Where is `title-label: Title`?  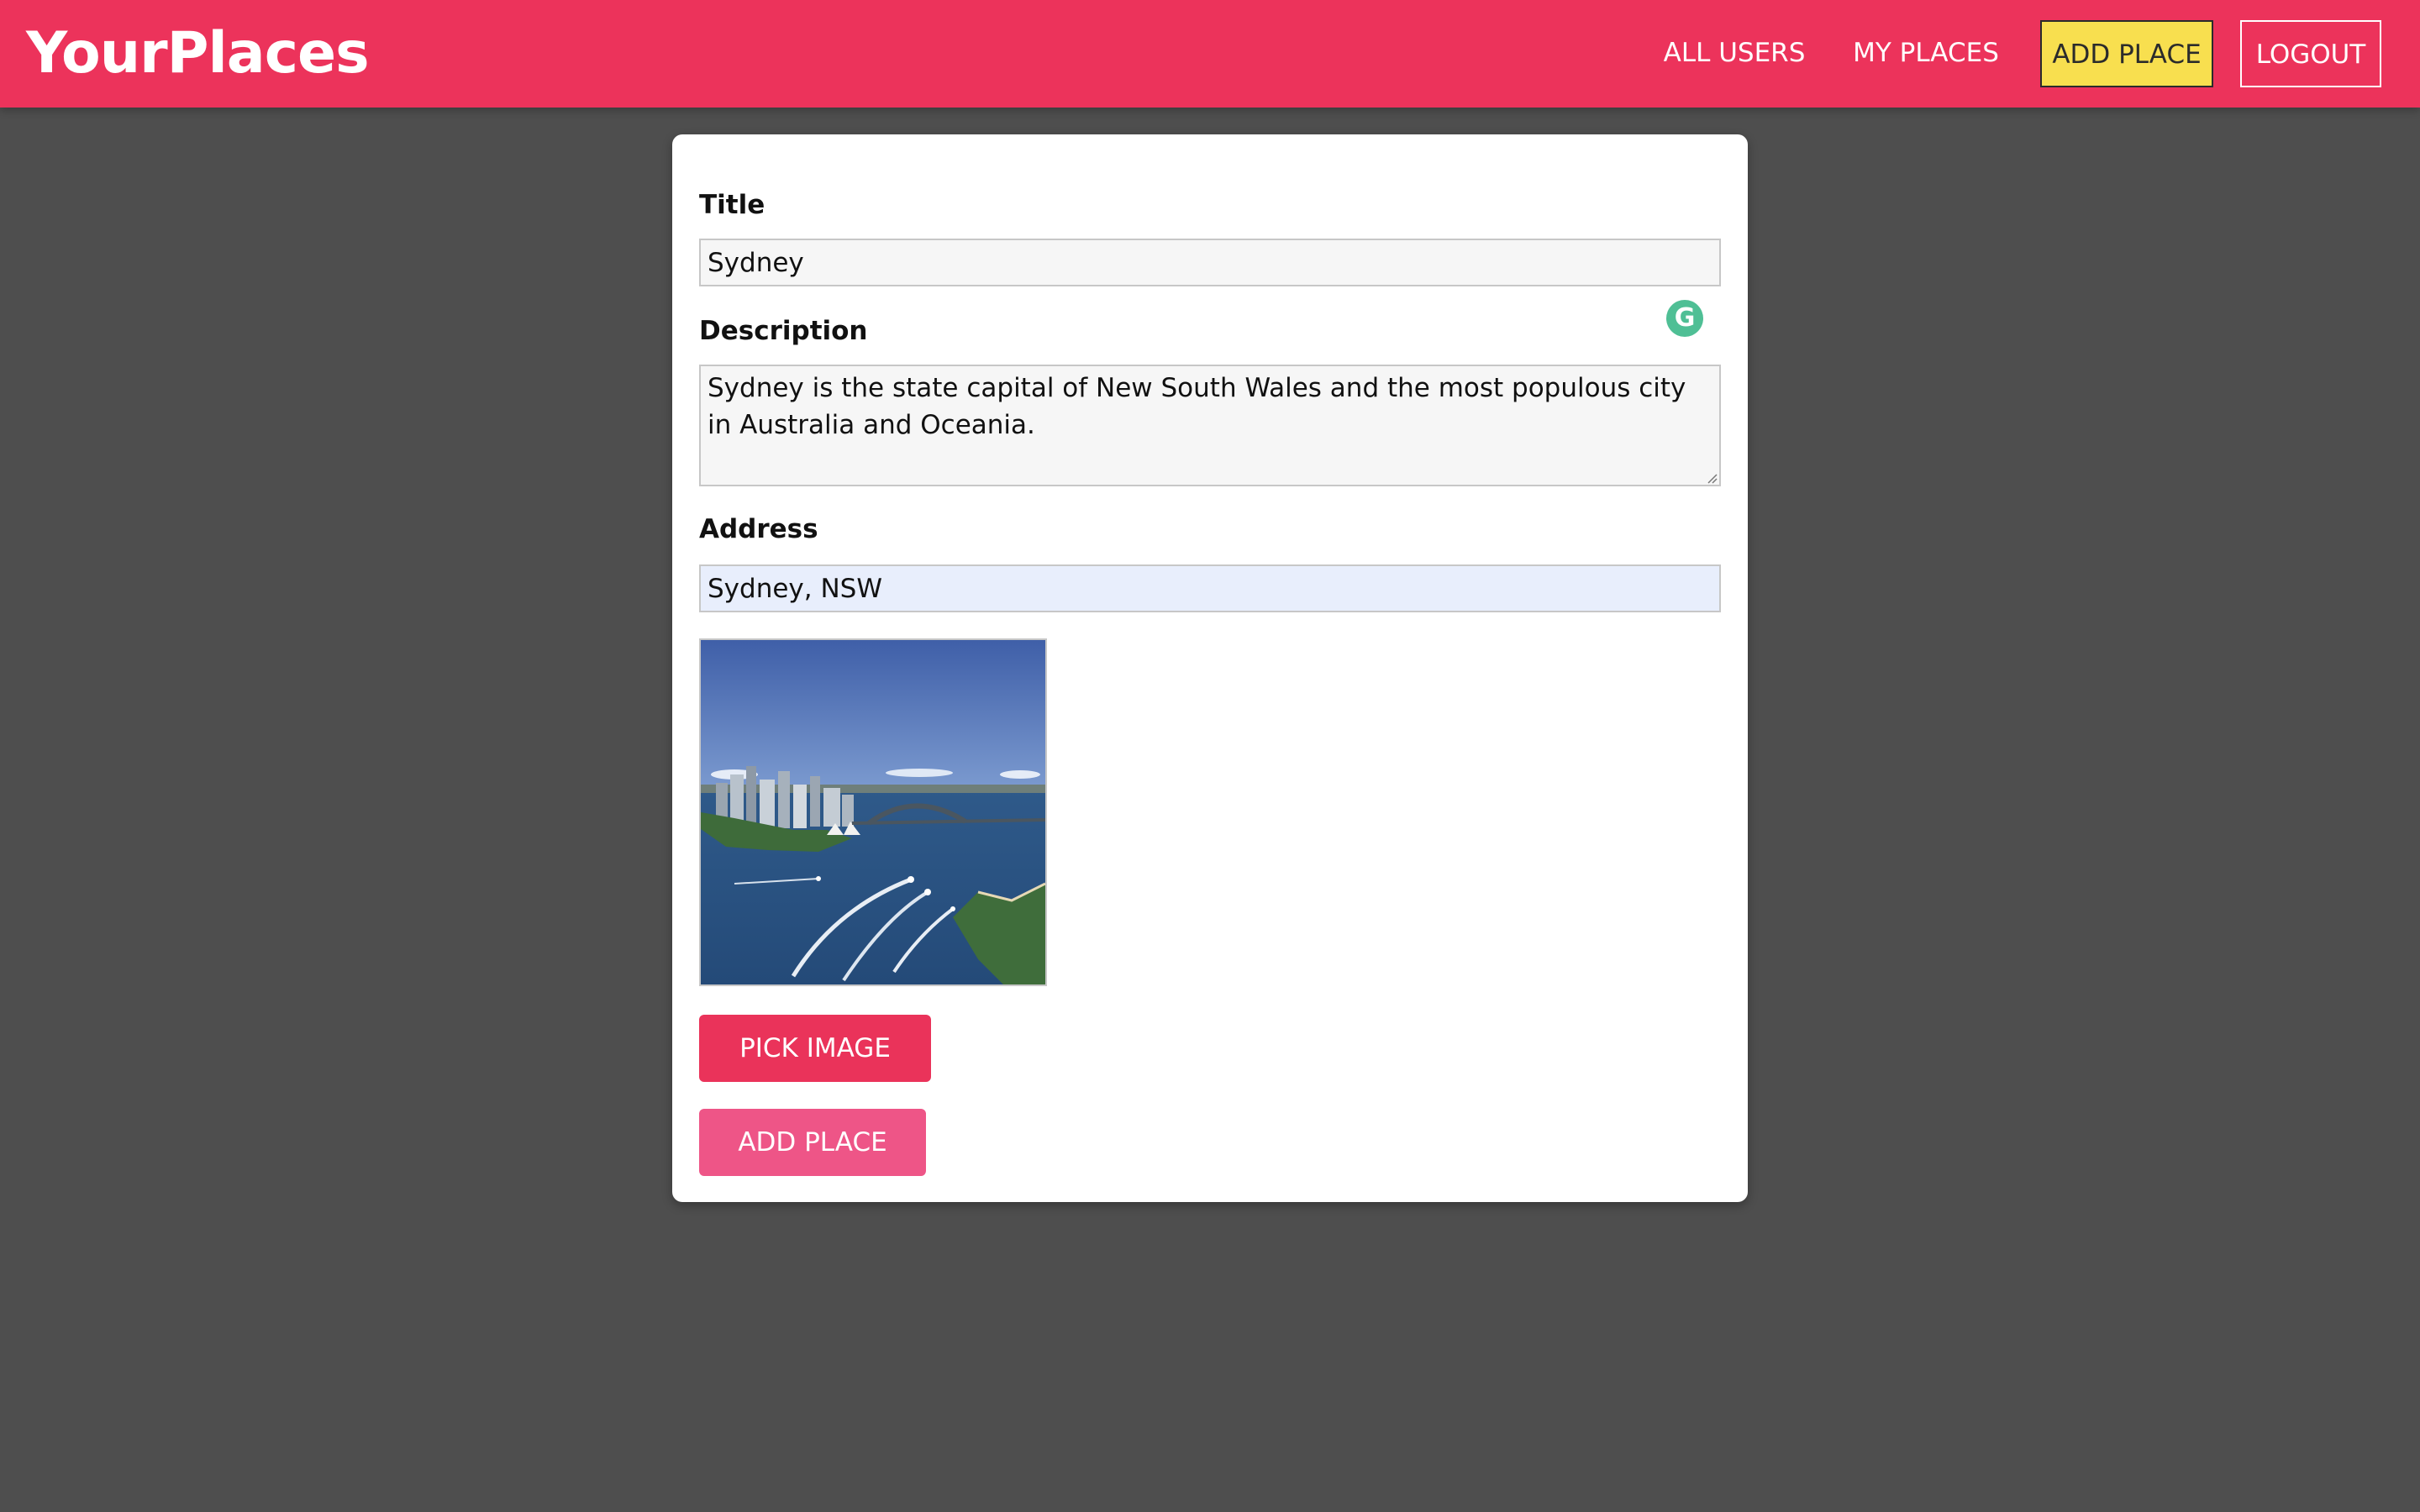
title-label: Title is located at coordinates (732, 205).